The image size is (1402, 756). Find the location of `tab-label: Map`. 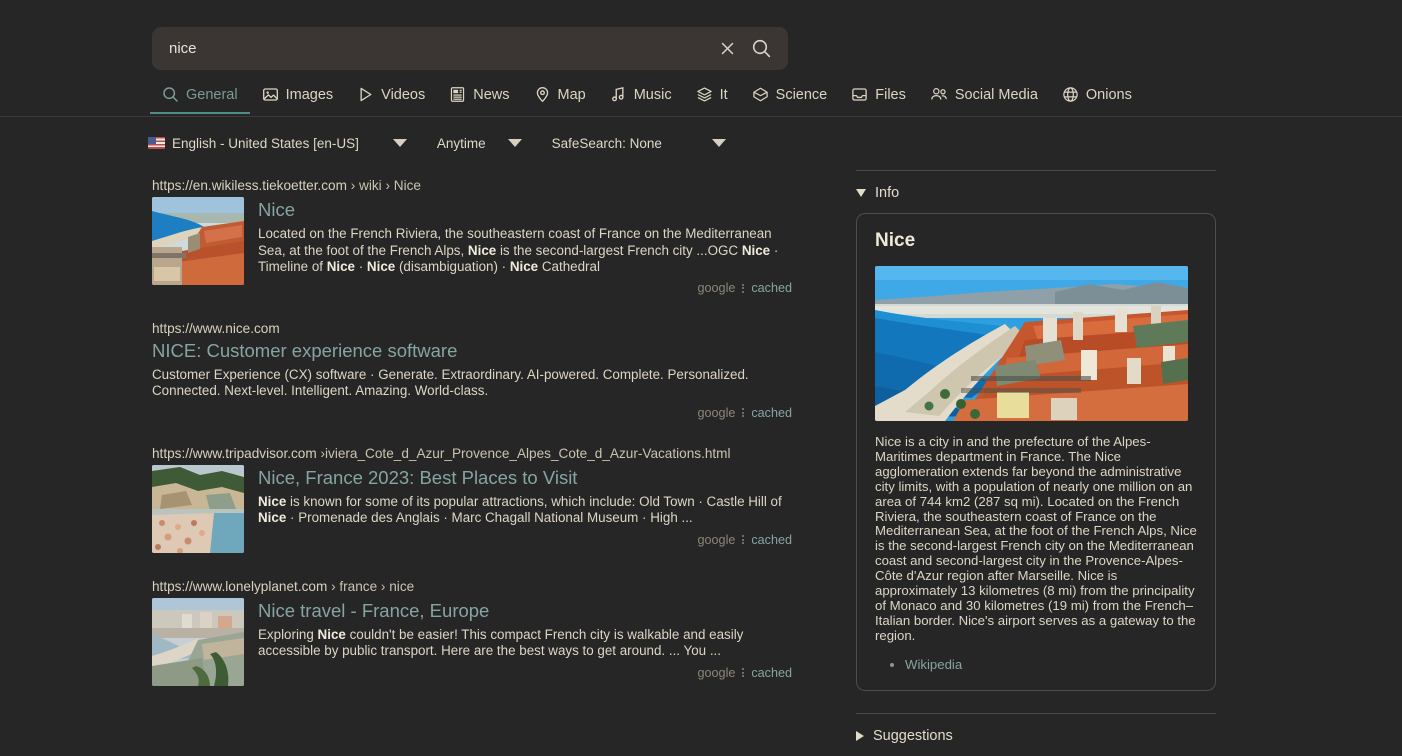

tab-label: Map is located at coordinates (571, 94).